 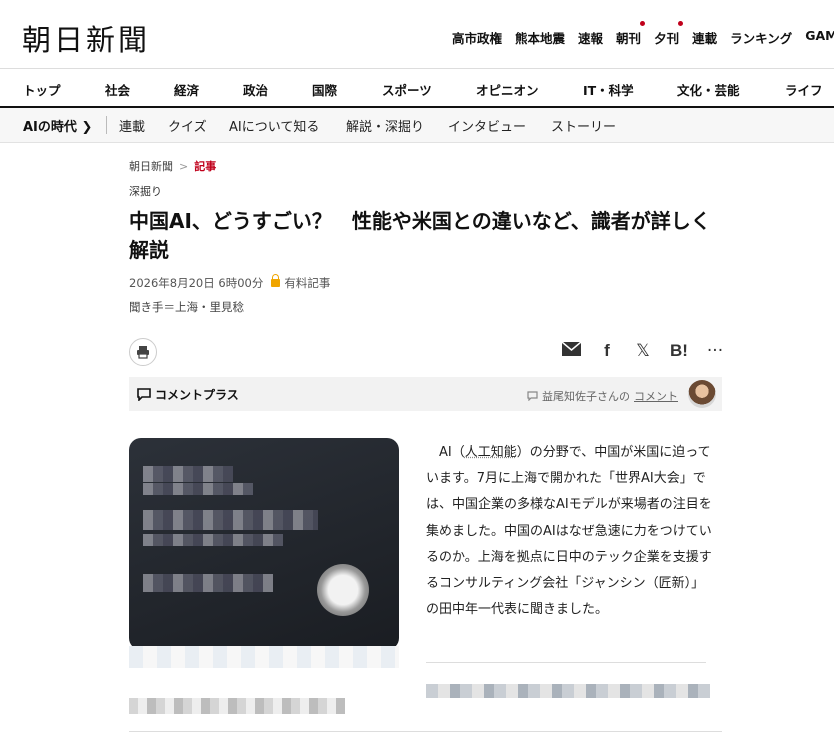 What do you see at coordinates (669, 34) in the screenshot?
I see `top-nav-item: 夕刊` at bounding box center [669, 34].